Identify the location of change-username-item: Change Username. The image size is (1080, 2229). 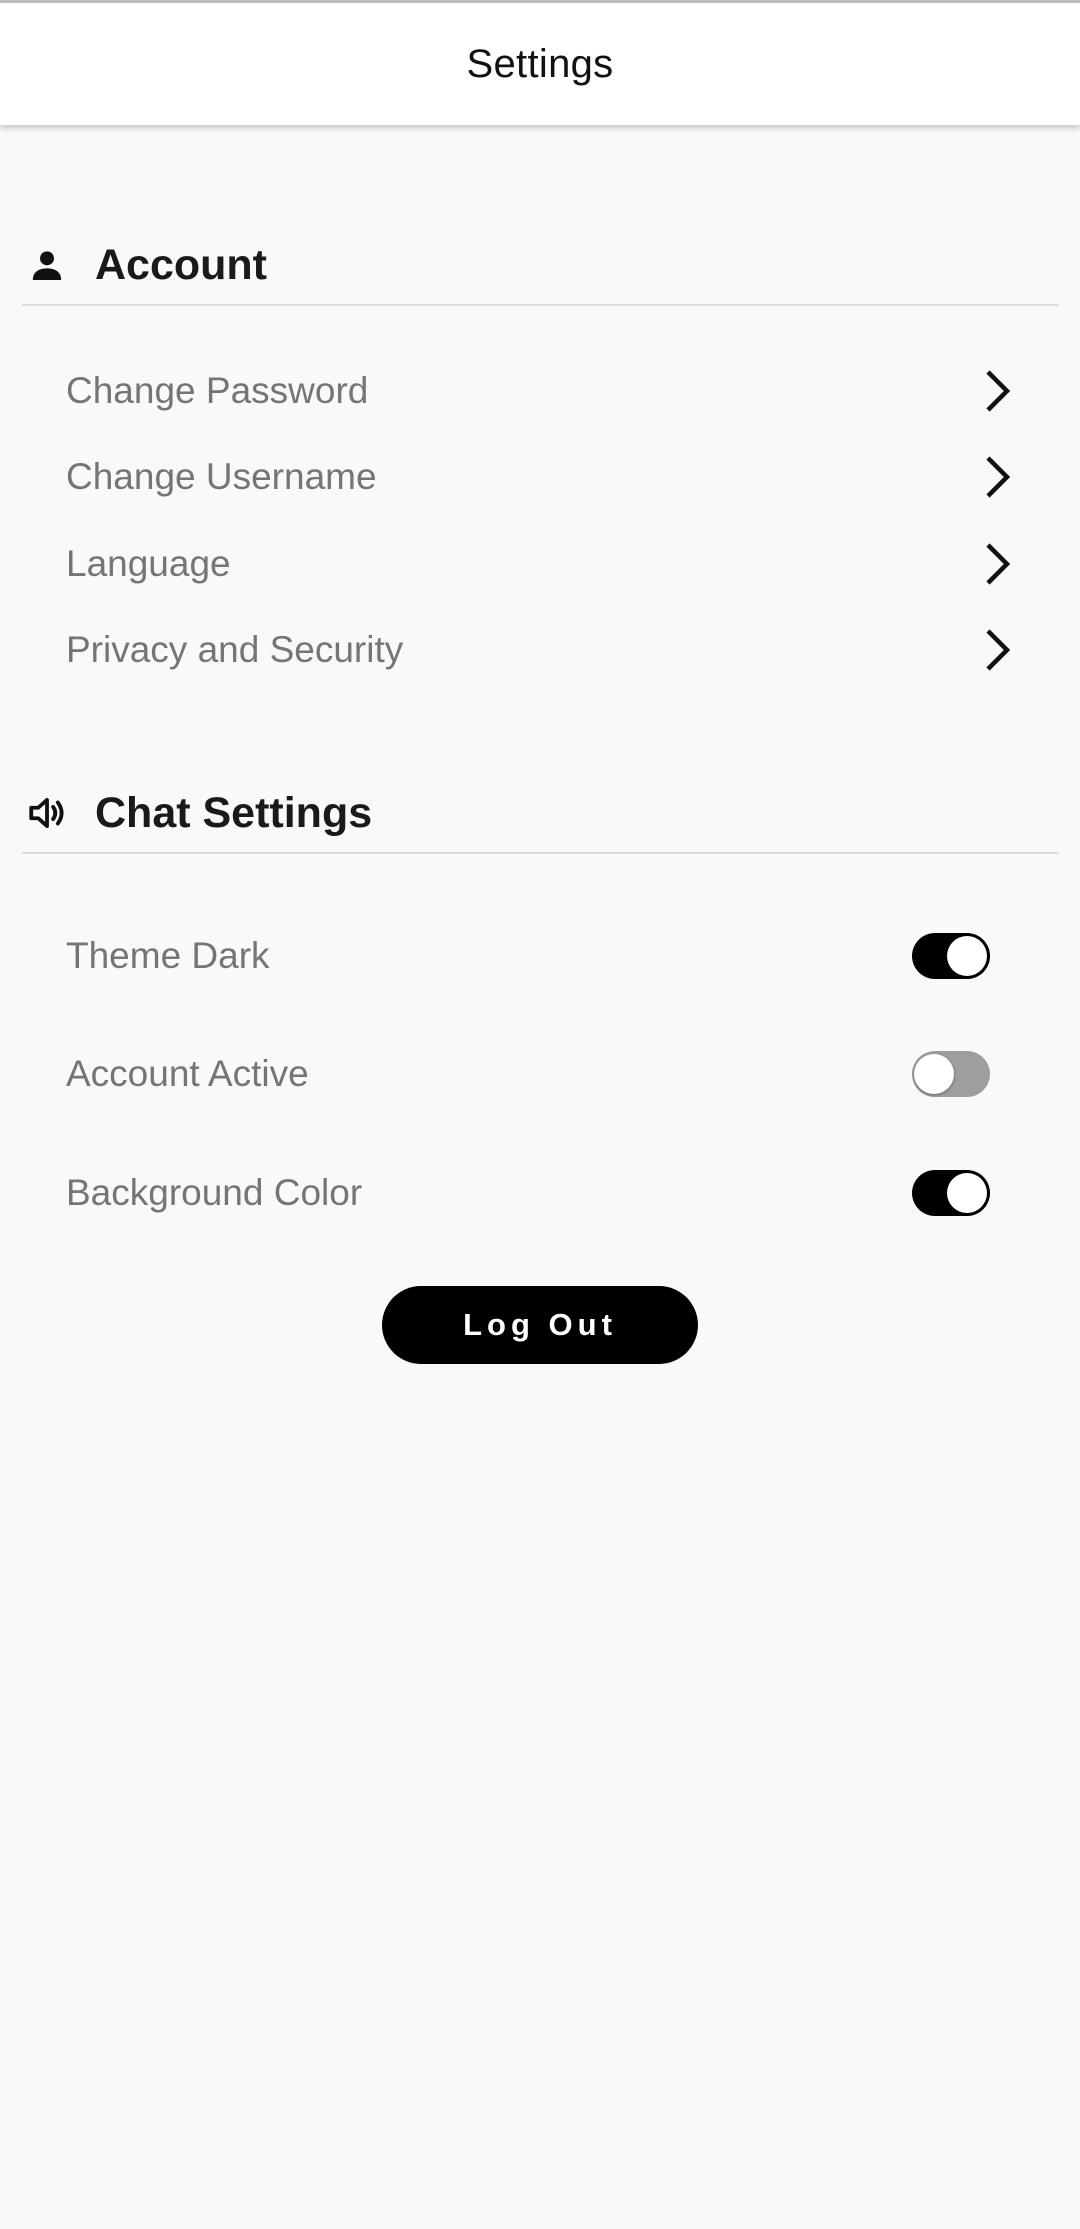
(541, 477).